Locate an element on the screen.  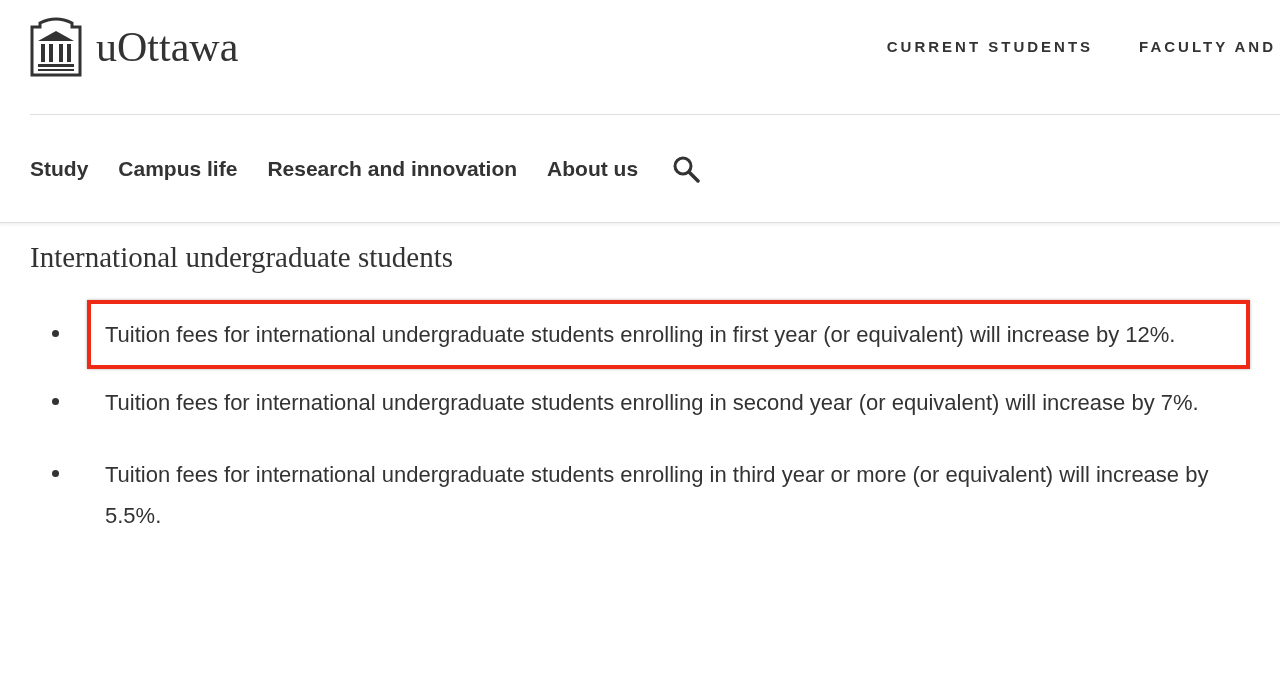
logo-text: uOttawa is located at coordinates (167, 47).